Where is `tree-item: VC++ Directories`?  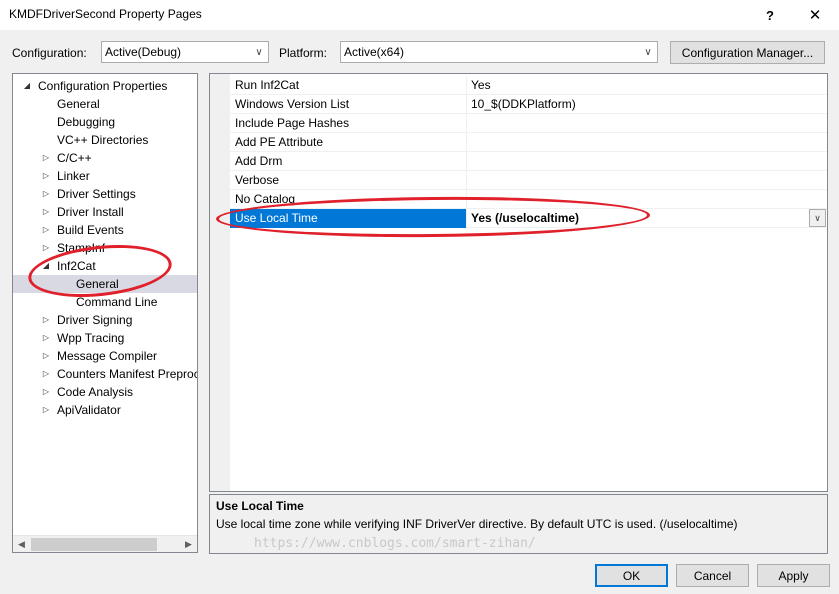 tree-item: VC++ Directories is located at coordinates (105, 140).